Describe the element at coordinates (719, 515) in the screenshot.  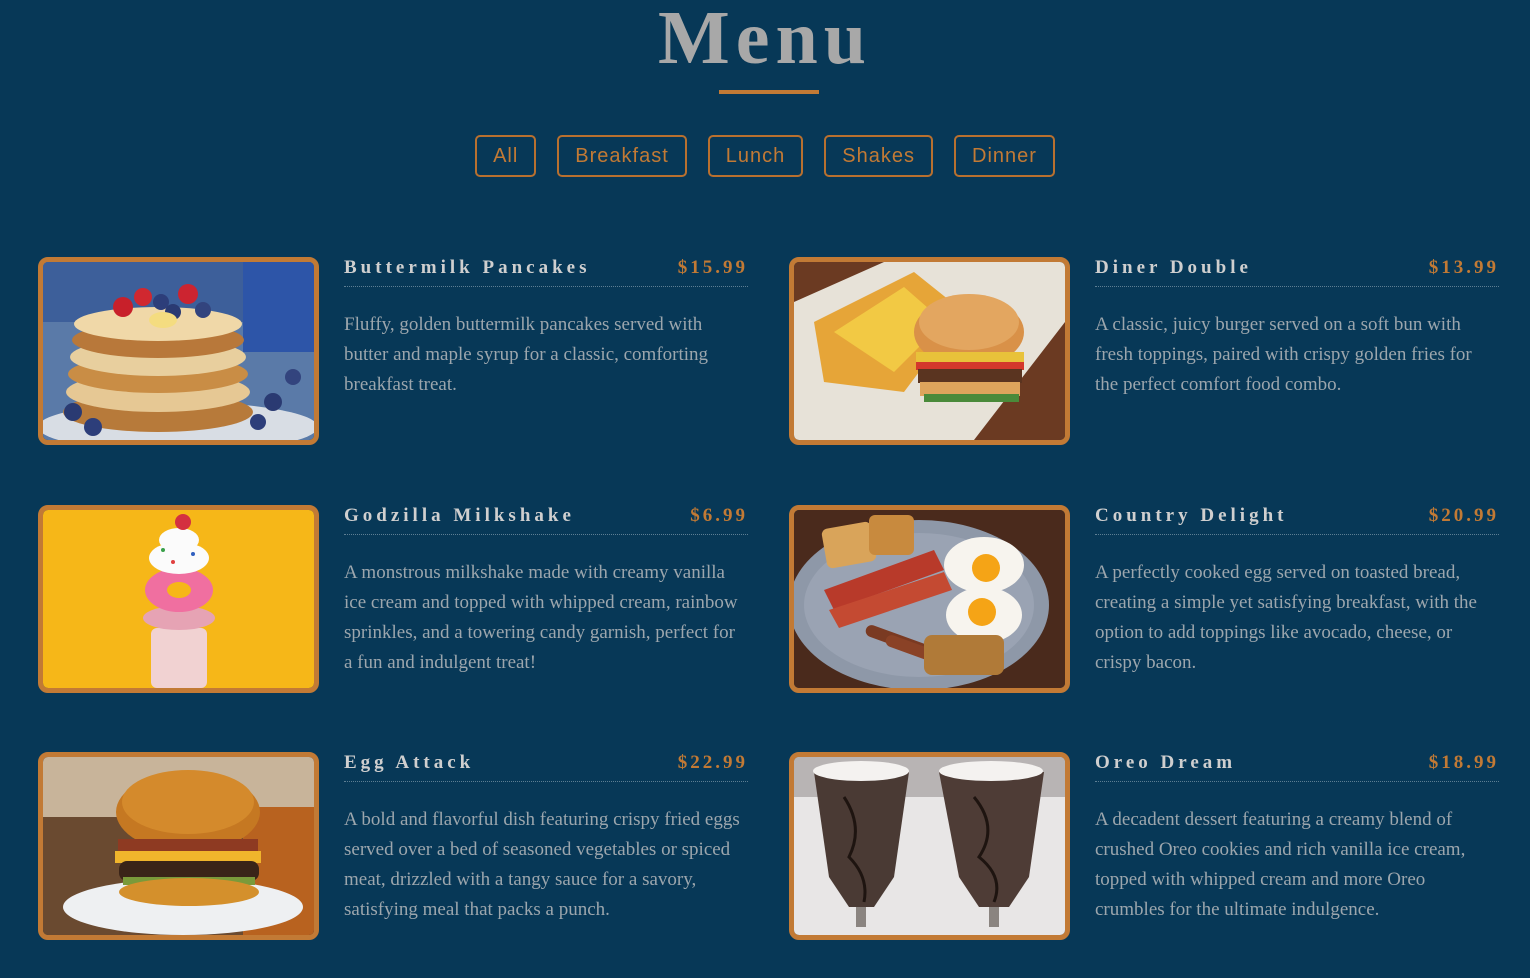
I see `item-price: $6.99` at that location.